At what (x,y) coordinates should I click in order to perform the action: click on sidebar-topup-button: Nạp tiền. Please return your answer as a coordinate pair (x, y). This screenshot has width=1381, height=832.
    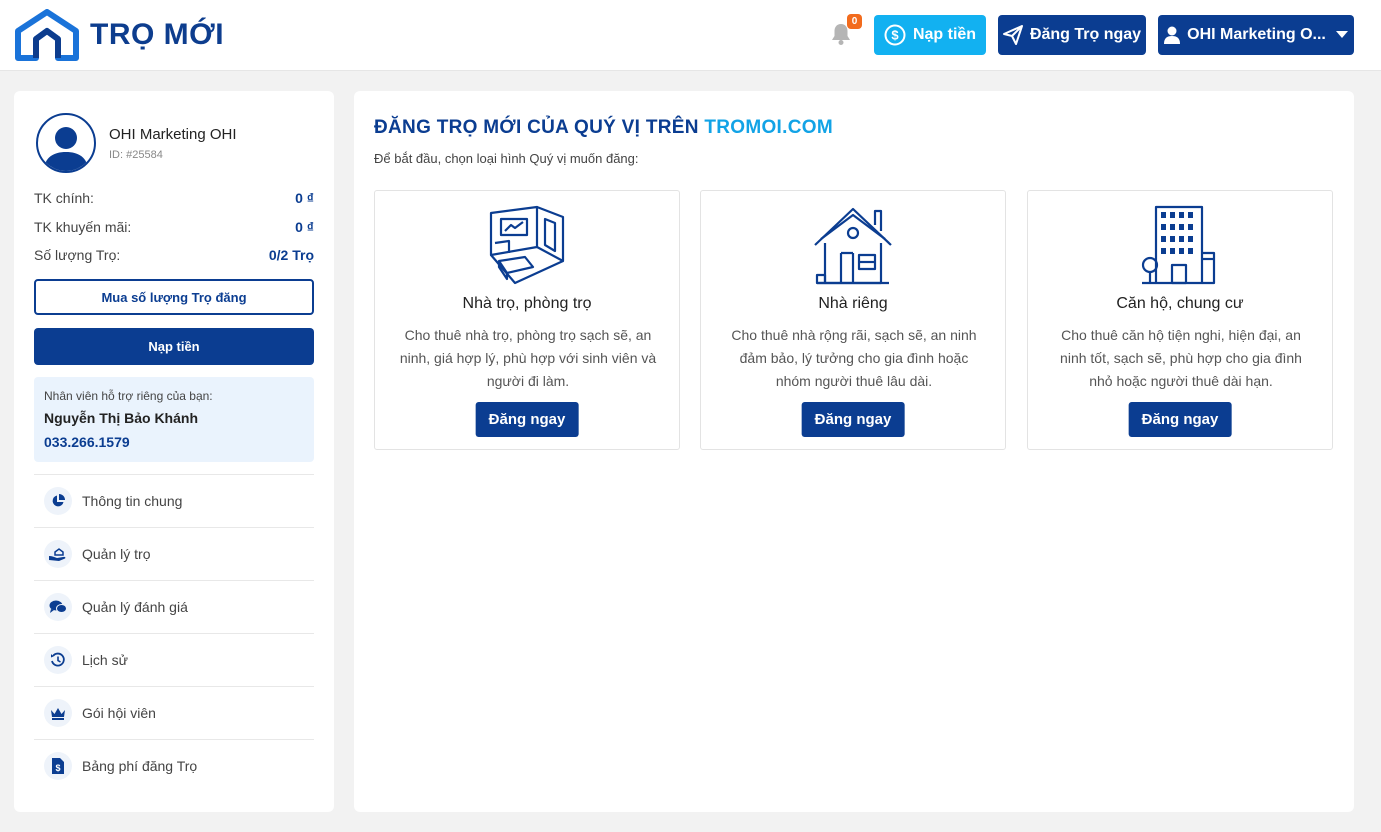
    Looking at the image, I should click on (174, 346).